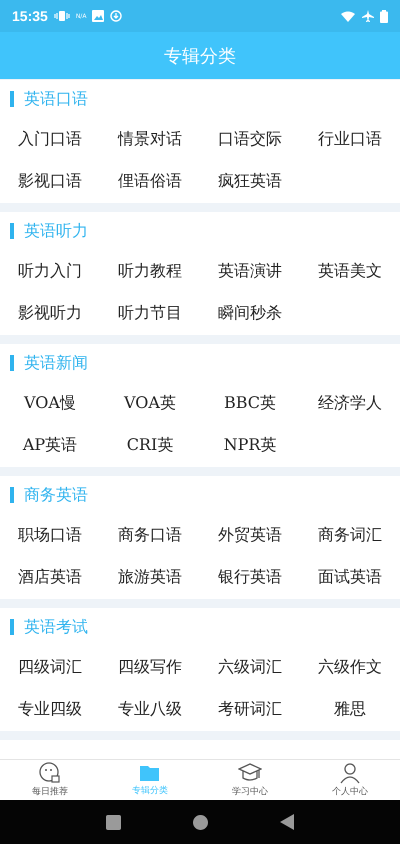 Image resolution: width=400 pixels, height=844 pixels. I want to click on category-item: 听力节目, so click(150, 313).